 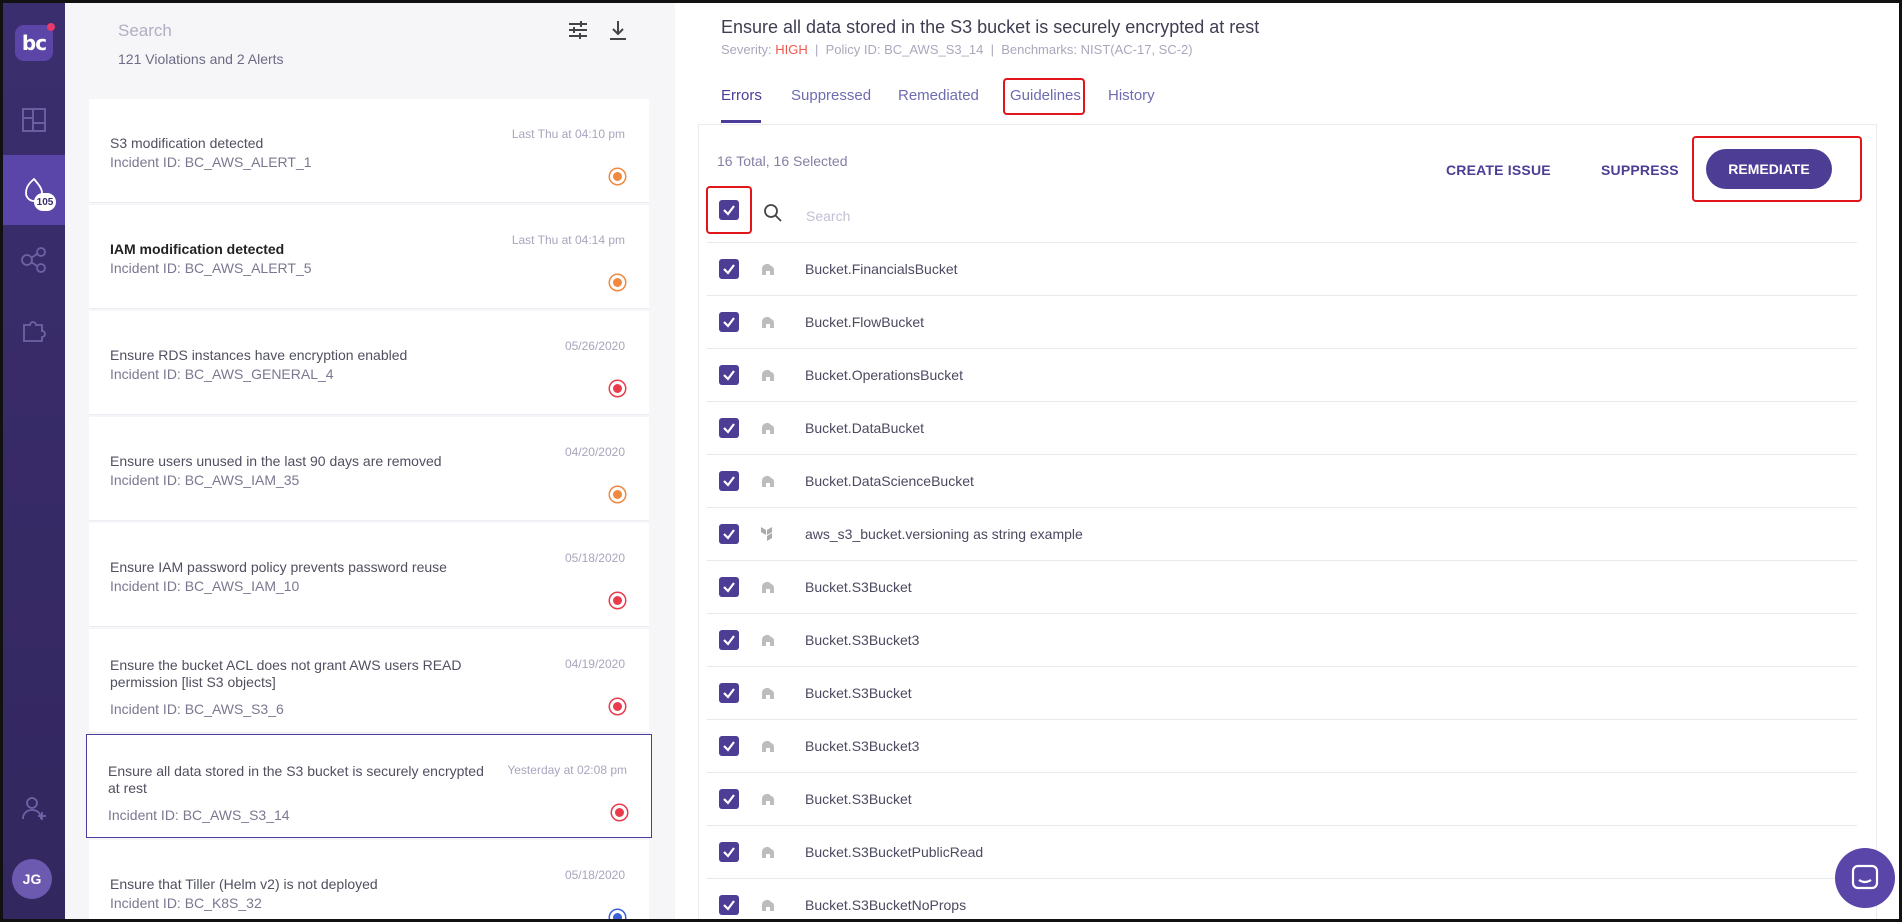 I want to click on row-resource-name: Bucket.S3Bucket3, so click(x=862, y=746).